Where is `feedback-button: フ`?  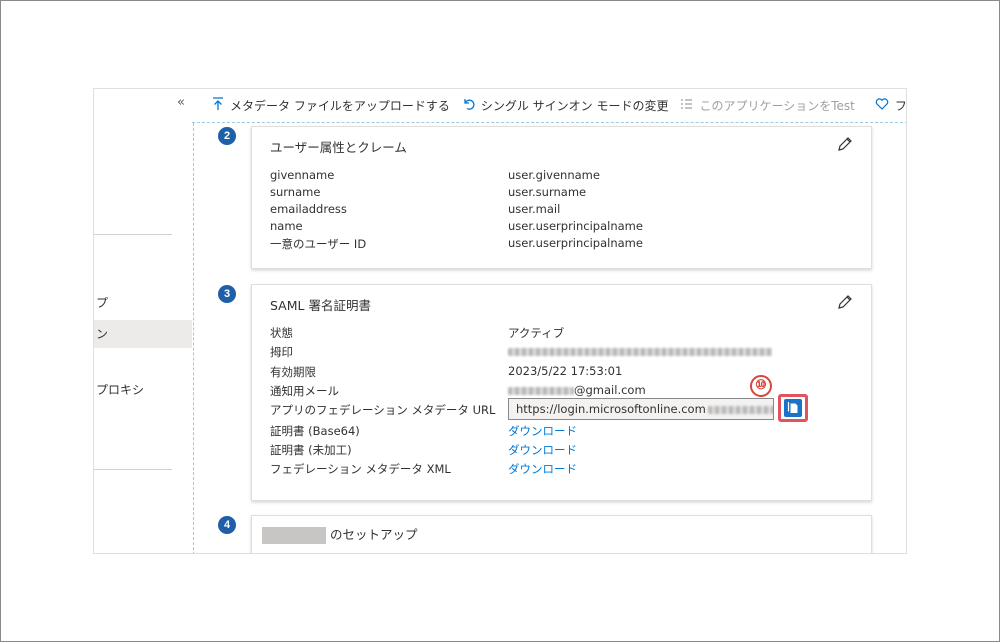 feedback-button: フ is located at coordinates (888, 106).